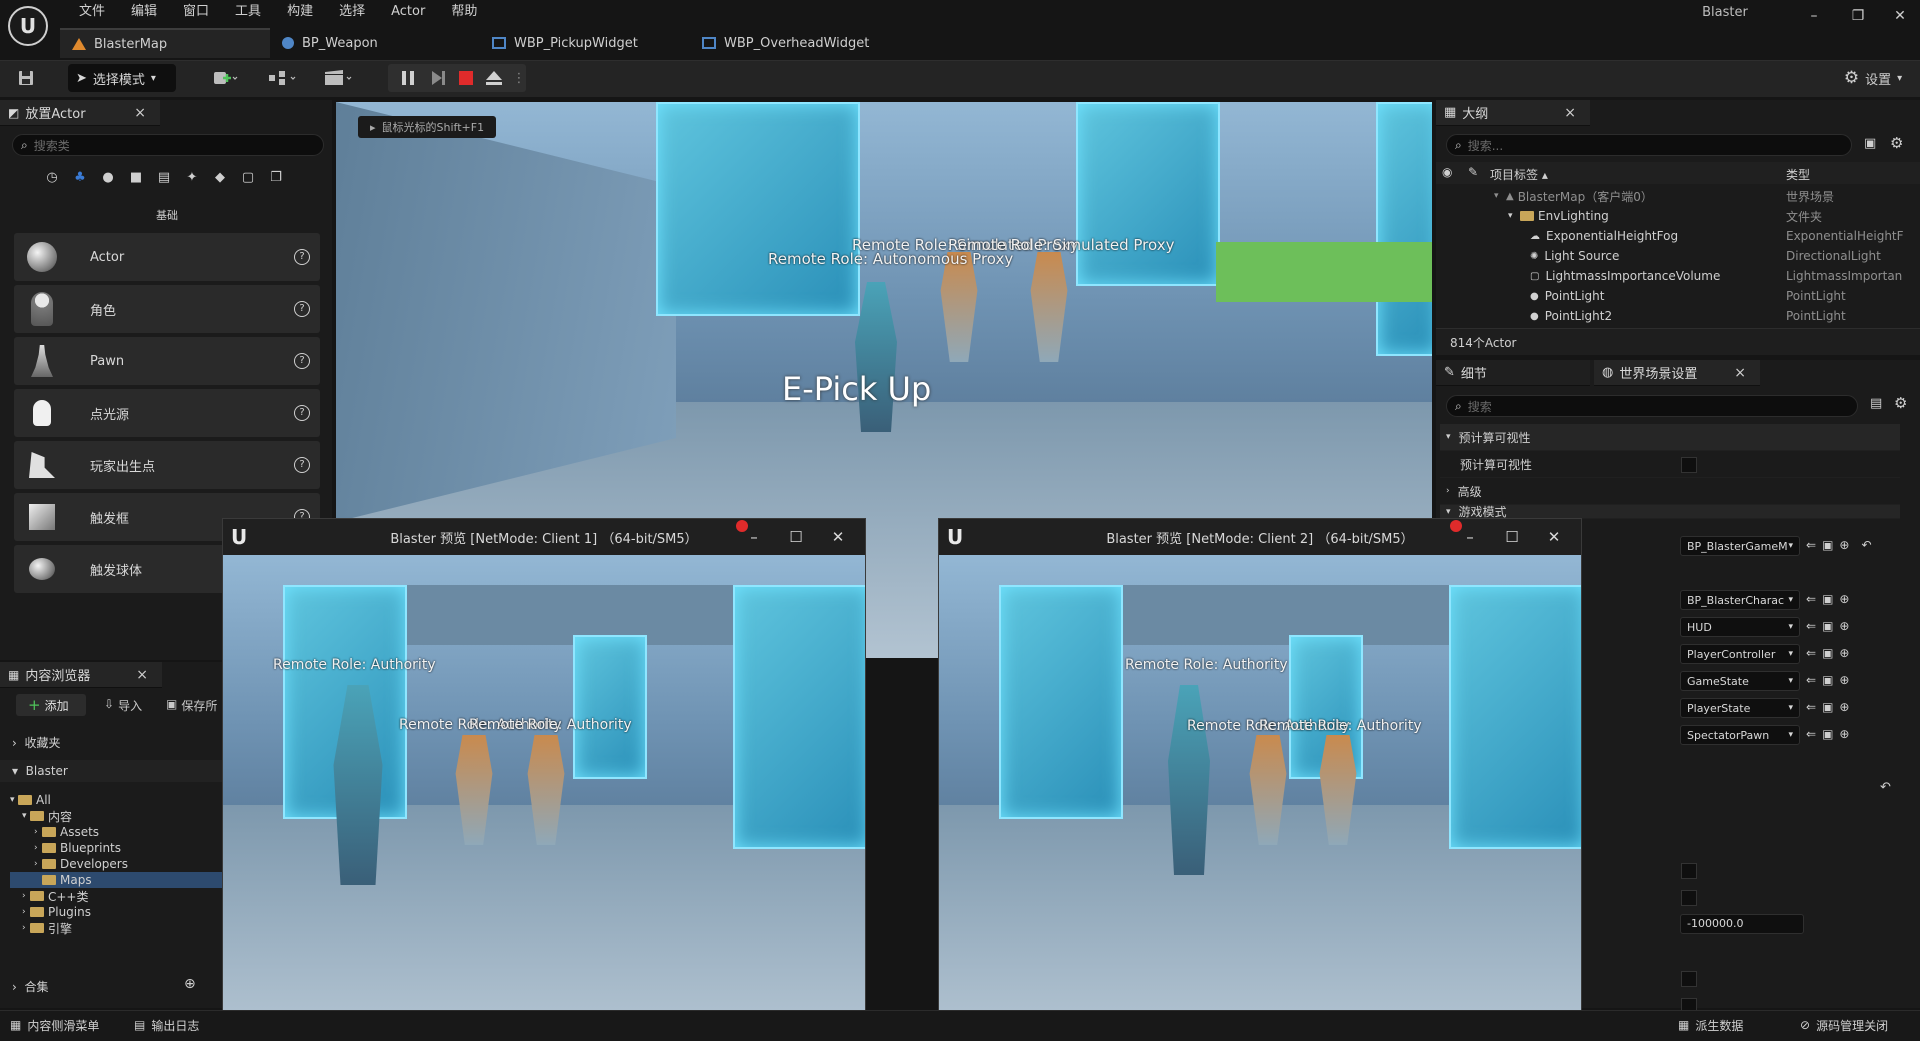 Image resolution: width=1920 pixels, height=1041 pixels. I want to click on cinematic-icon: ▤, so click(164, 180).